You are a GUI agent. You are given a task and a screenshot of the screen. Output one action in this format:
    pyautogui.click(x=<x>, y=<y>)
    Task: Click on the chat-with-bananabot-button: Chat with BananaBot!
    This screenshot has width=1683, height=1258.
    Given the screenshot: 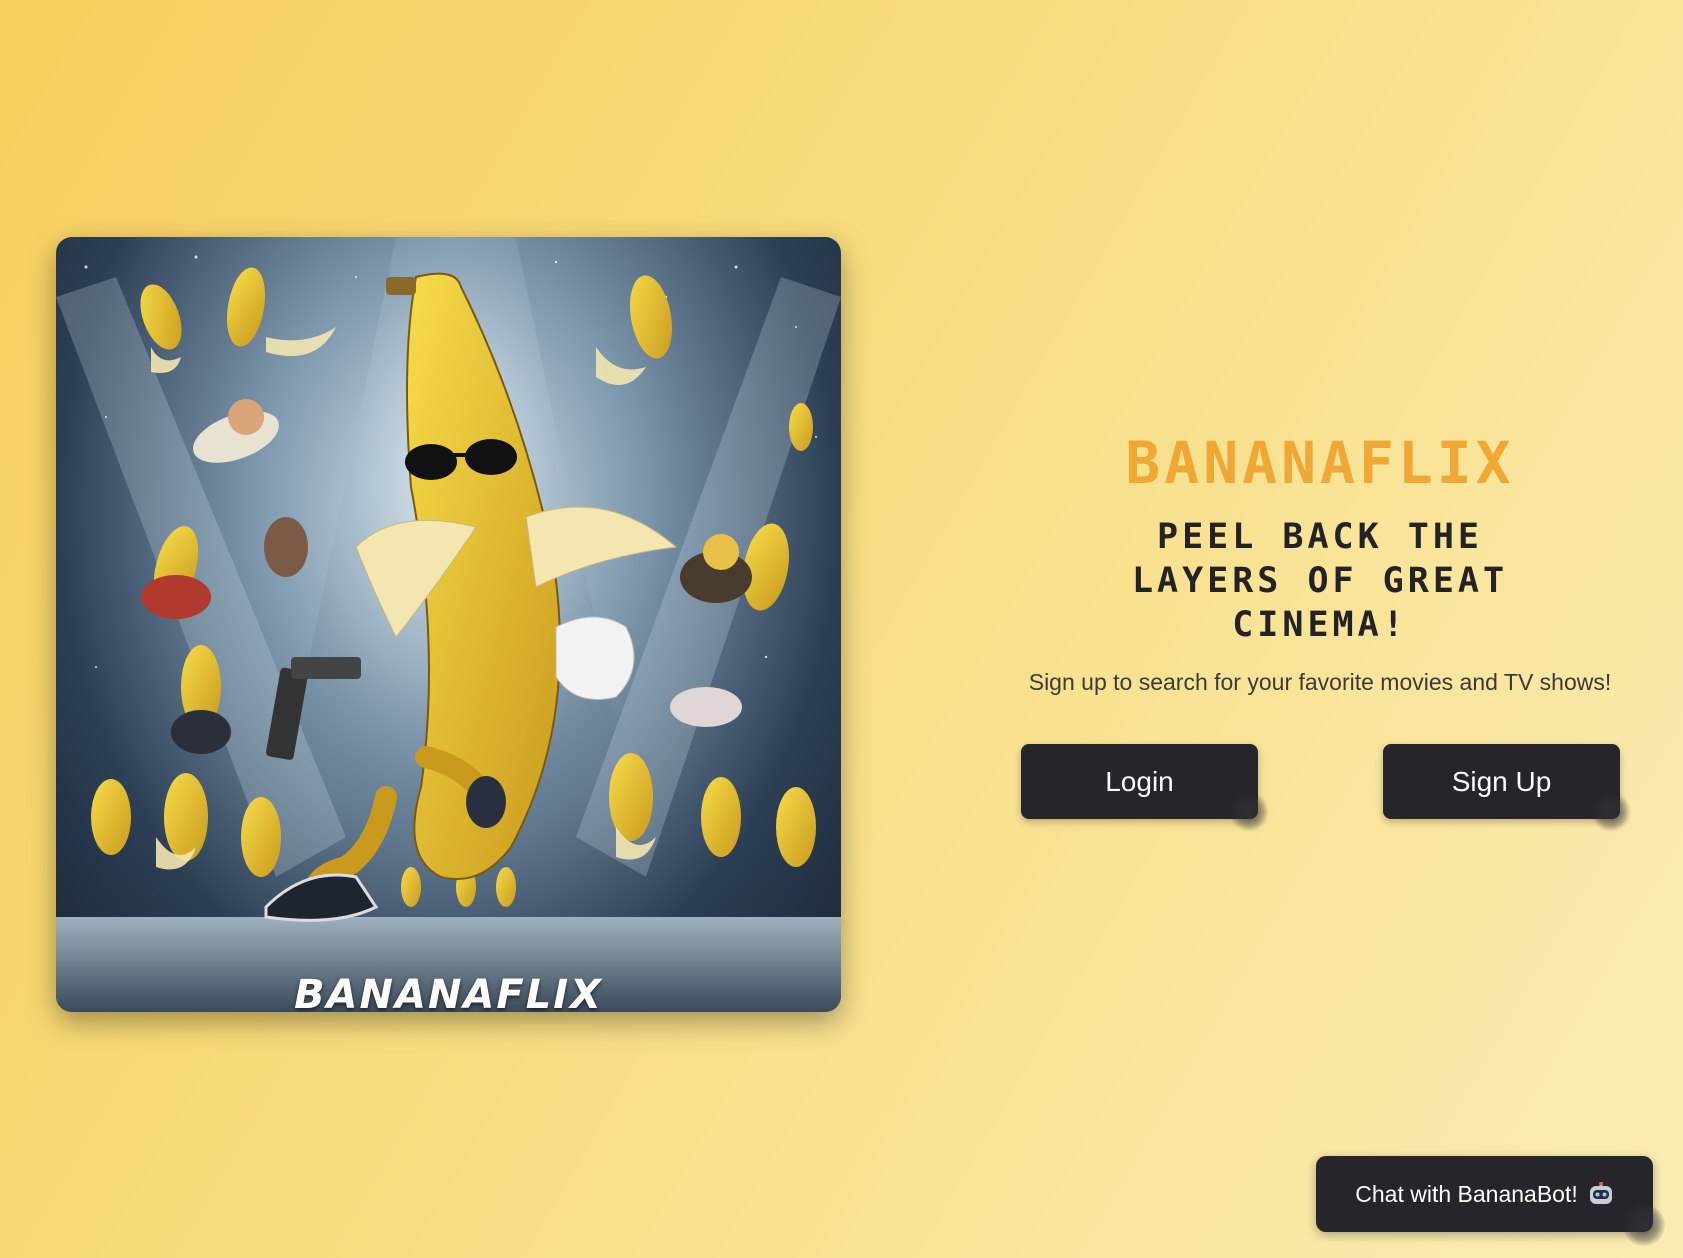 What is the action you would take?
    pyautogui.click(x=1490, y=1201)
    